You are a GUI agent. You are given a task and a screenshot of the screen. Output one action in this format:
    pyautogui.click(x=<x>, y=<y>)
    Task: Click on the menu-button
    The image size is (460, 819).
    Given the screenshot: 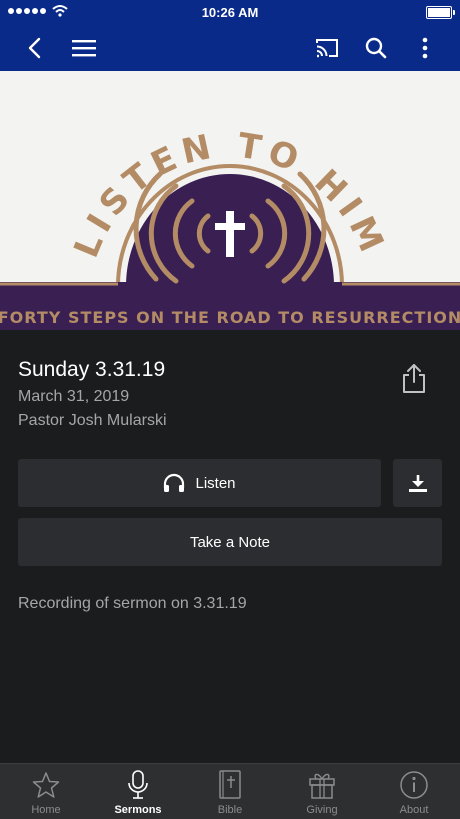 What is the action you would take?
    pyautogui.click(x=84, y=48)
    